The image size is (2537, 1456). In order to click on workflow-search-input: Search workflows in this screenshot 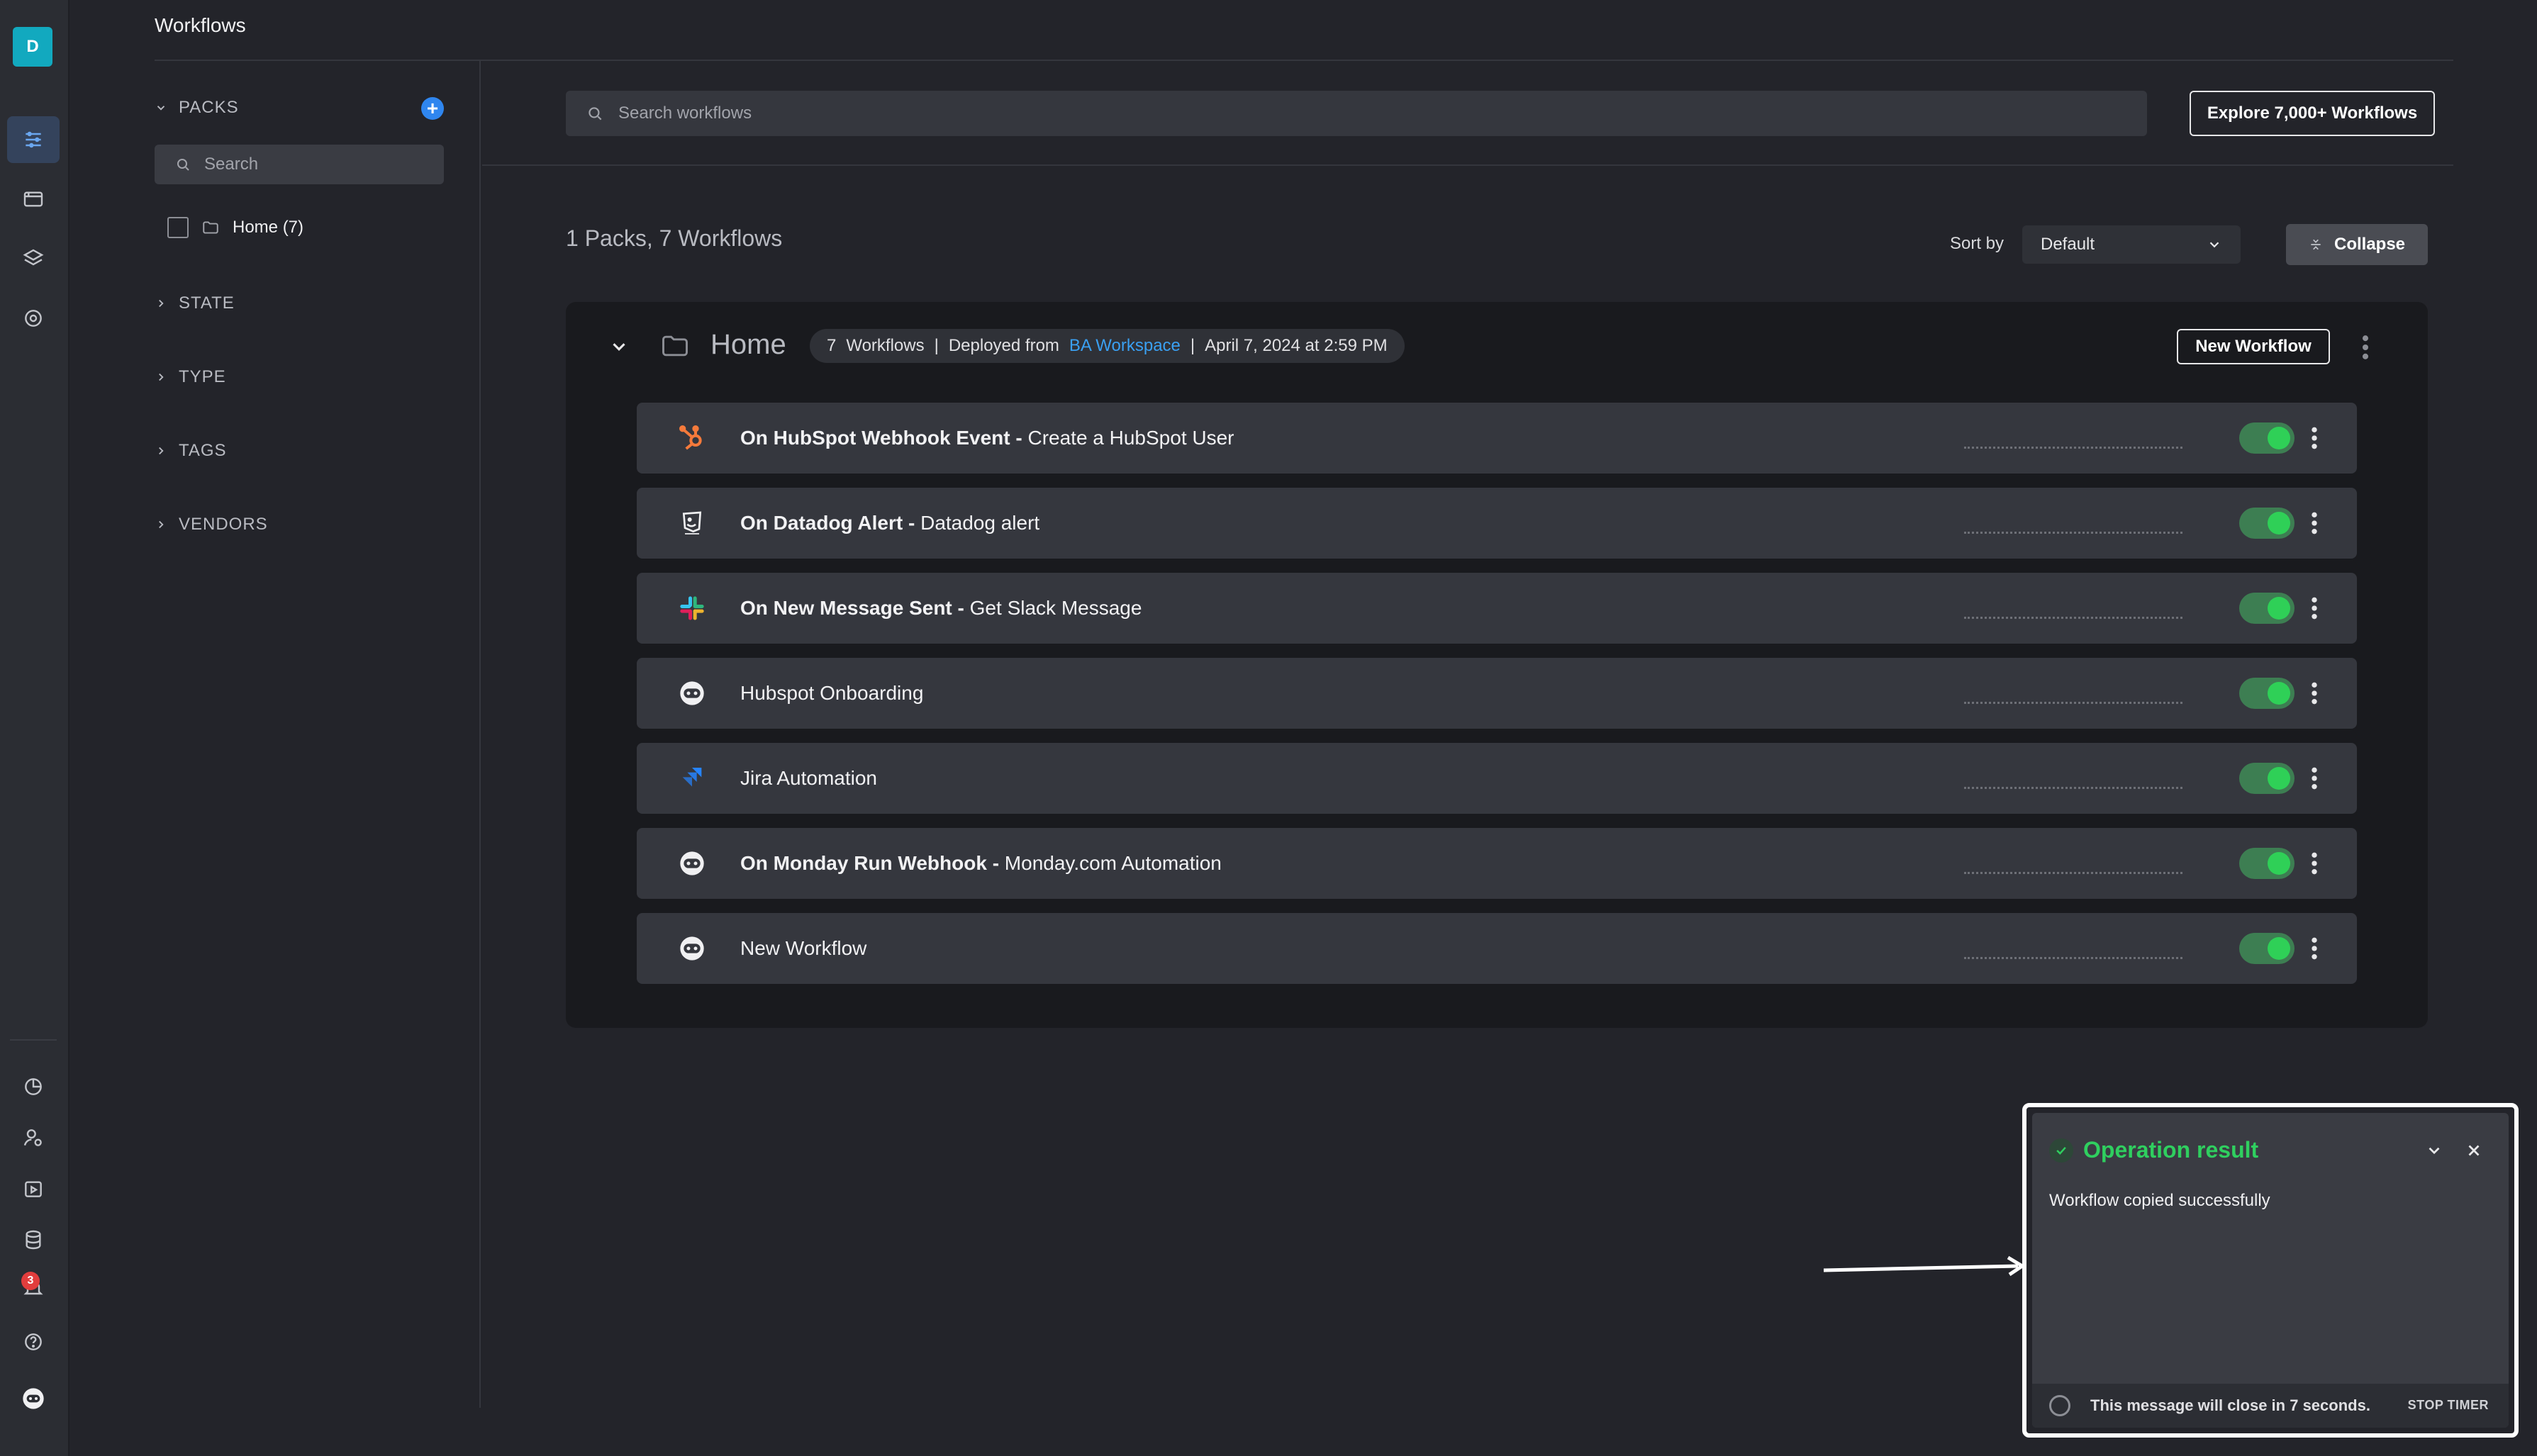, I will do `click(1356, 114)`.